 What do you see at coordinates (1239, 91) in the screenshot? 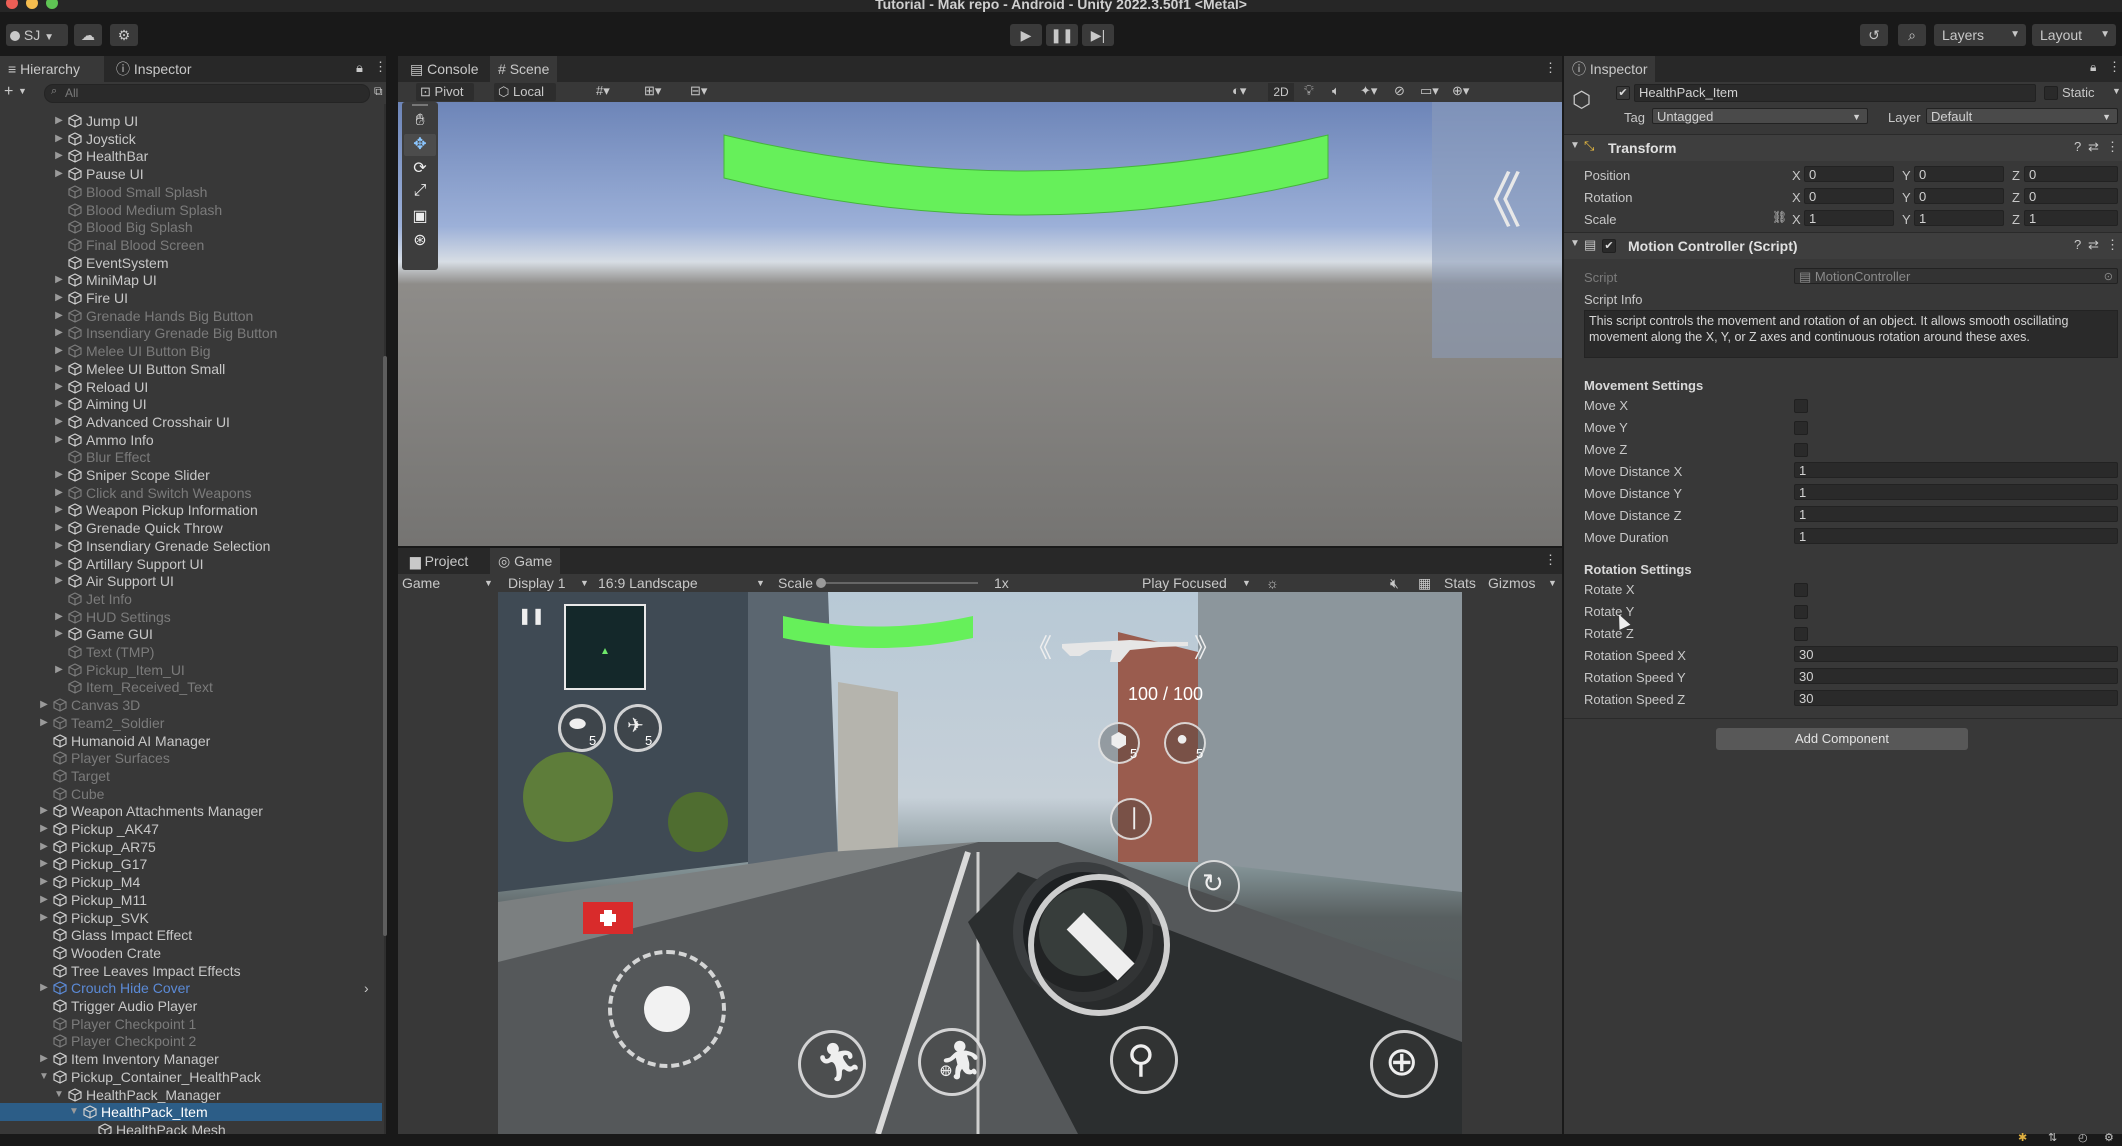
I see `draw-mode-icon: ◐▾` at bounding box center [1239, 91].